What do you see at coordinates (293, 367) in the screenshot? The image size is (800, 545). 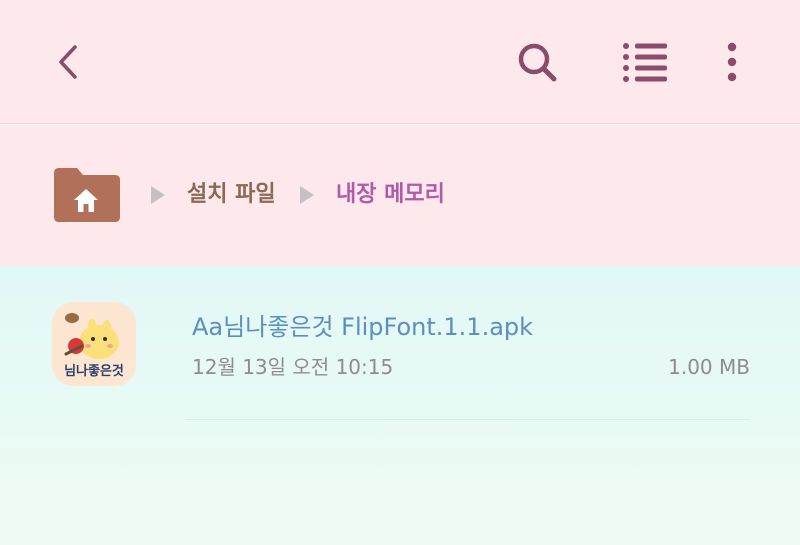 I see `file-date: 12월 13일 오전 10:15` at bounding box center [293, 367].